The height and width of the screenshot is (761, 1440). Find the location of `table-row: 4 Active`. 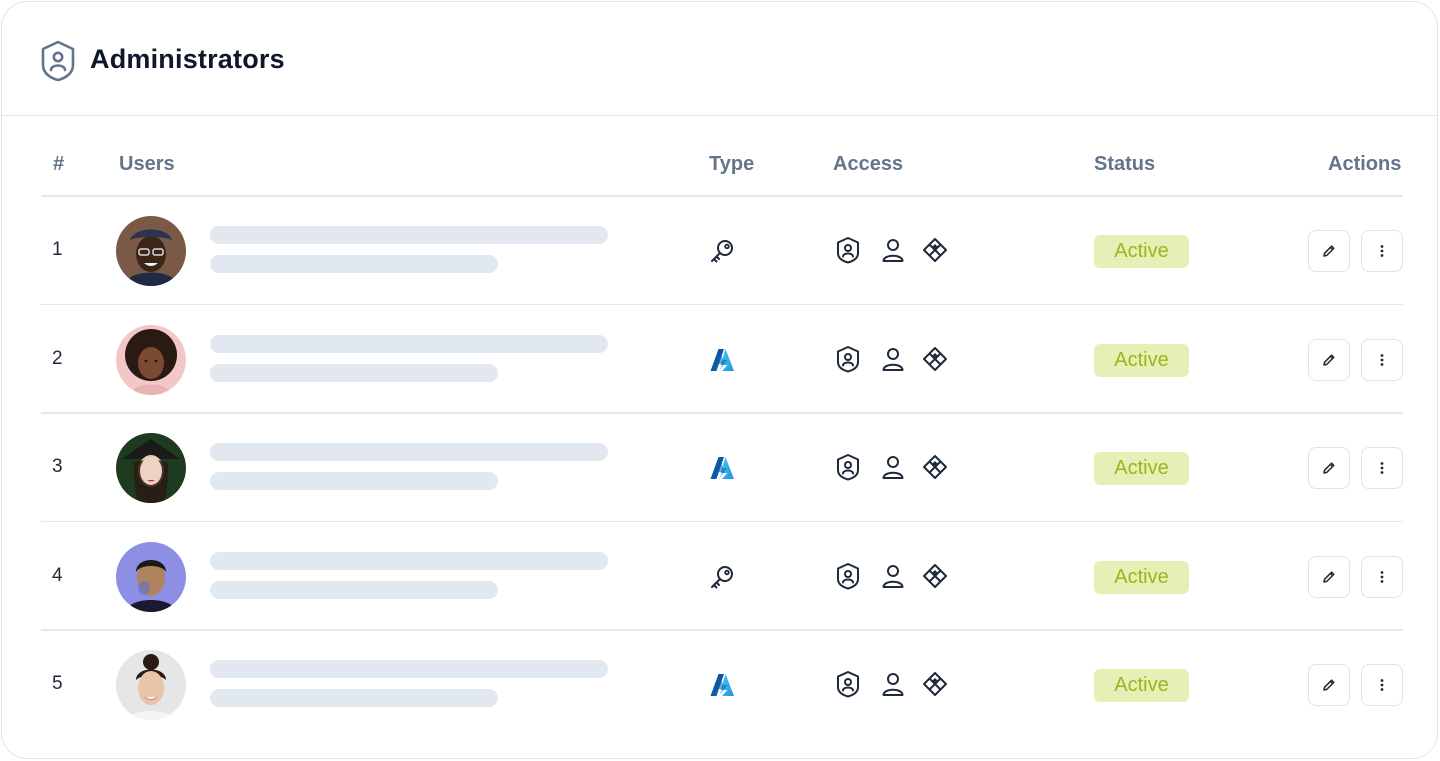

table-row: 4 Active is located at coordinates (719, 577).